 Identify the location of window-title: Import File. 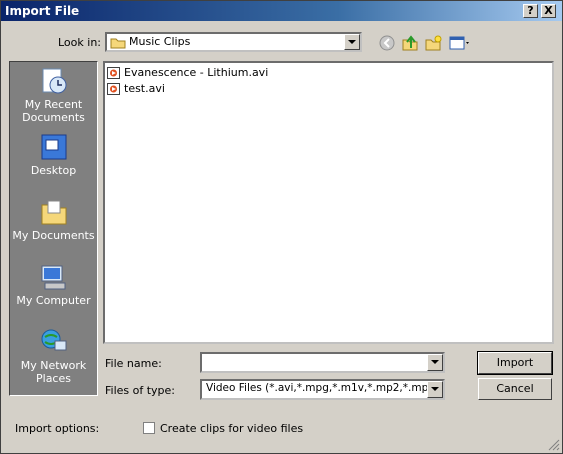
(42, 11).